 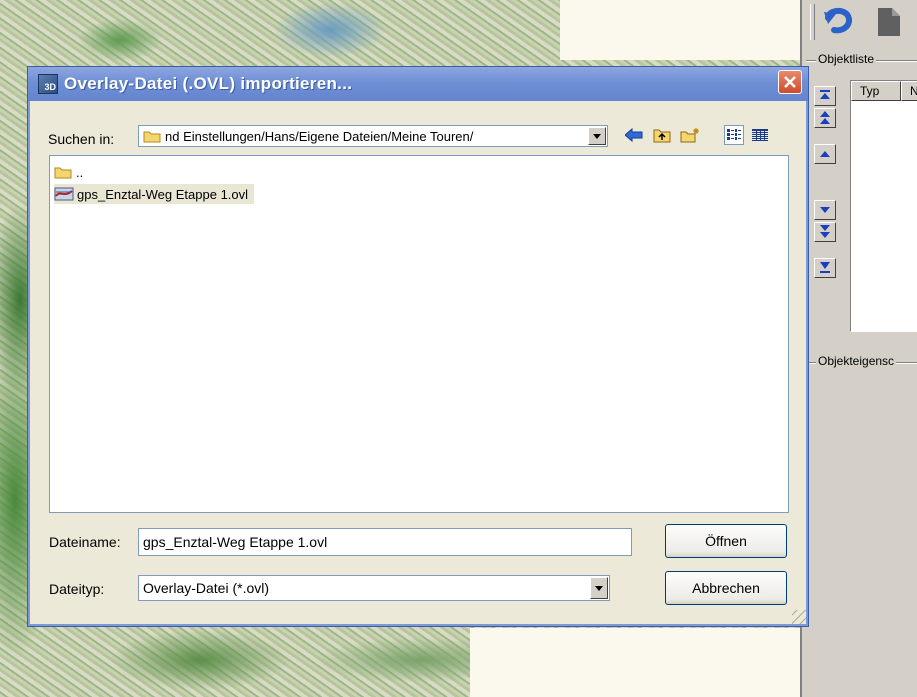 I want to click on up-folder-icon, so click(x=662, y=136).